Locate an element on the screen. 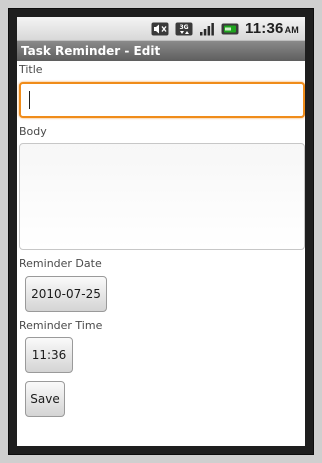 Image resolution: width=322 pixels, height=463 pixels. mute-icon is located at coordinates (160, 29).